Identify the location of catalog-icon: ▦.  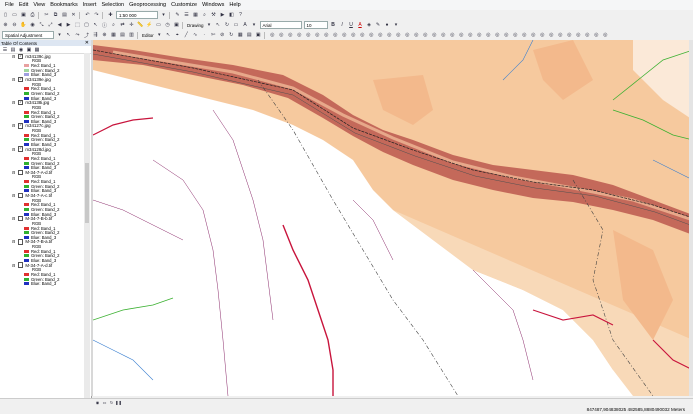
(195, 15).